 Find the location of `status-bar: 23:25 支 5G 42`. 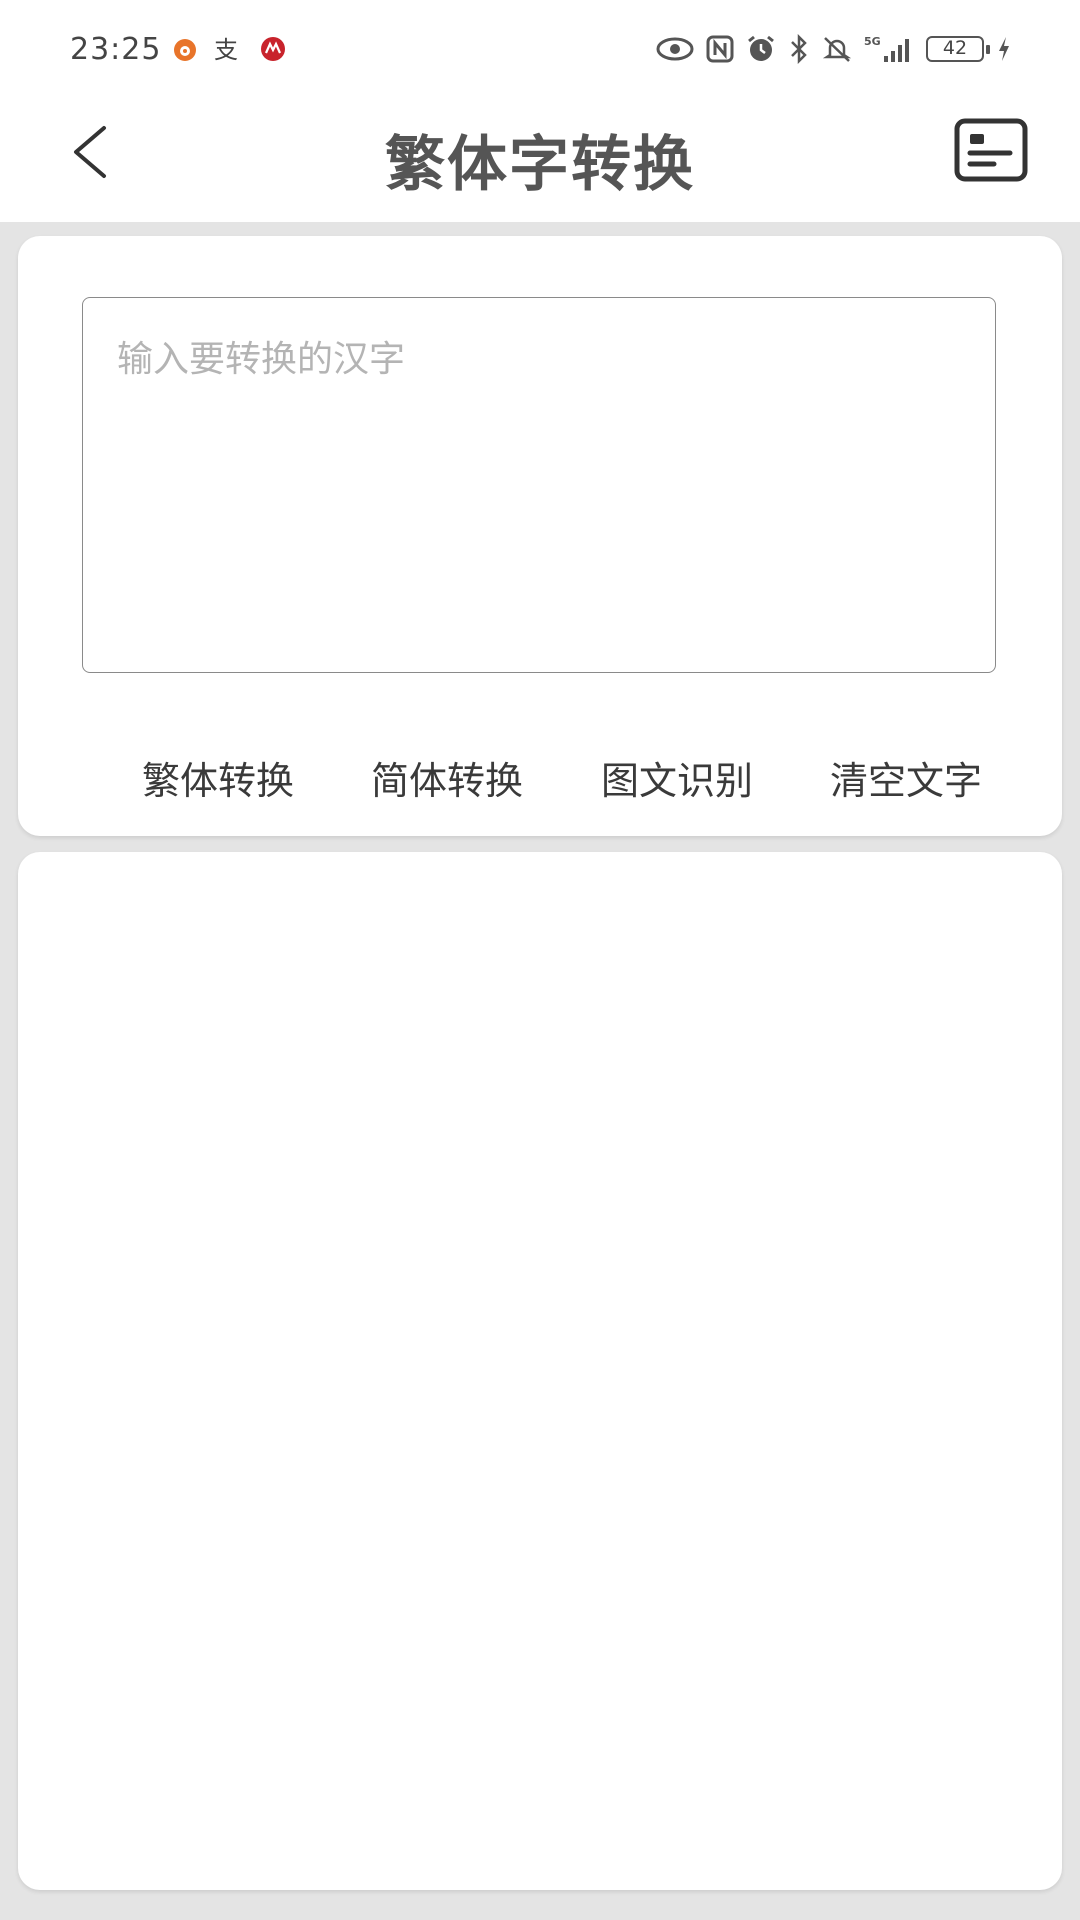

status-bar: 23:25 支 5G 42 is located at coordinates (540, 50).